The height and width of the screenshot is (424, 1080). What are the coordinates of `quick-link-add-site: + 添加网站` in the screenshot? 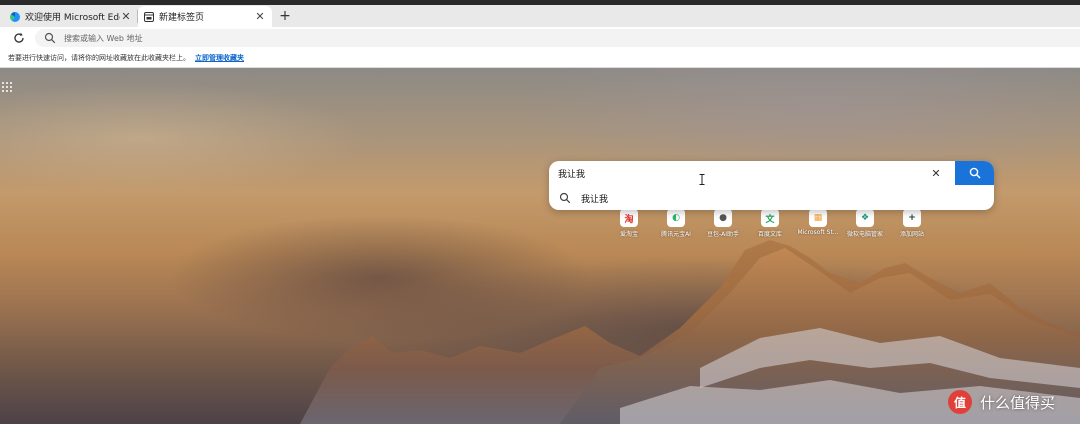 It's located at (912, 225).